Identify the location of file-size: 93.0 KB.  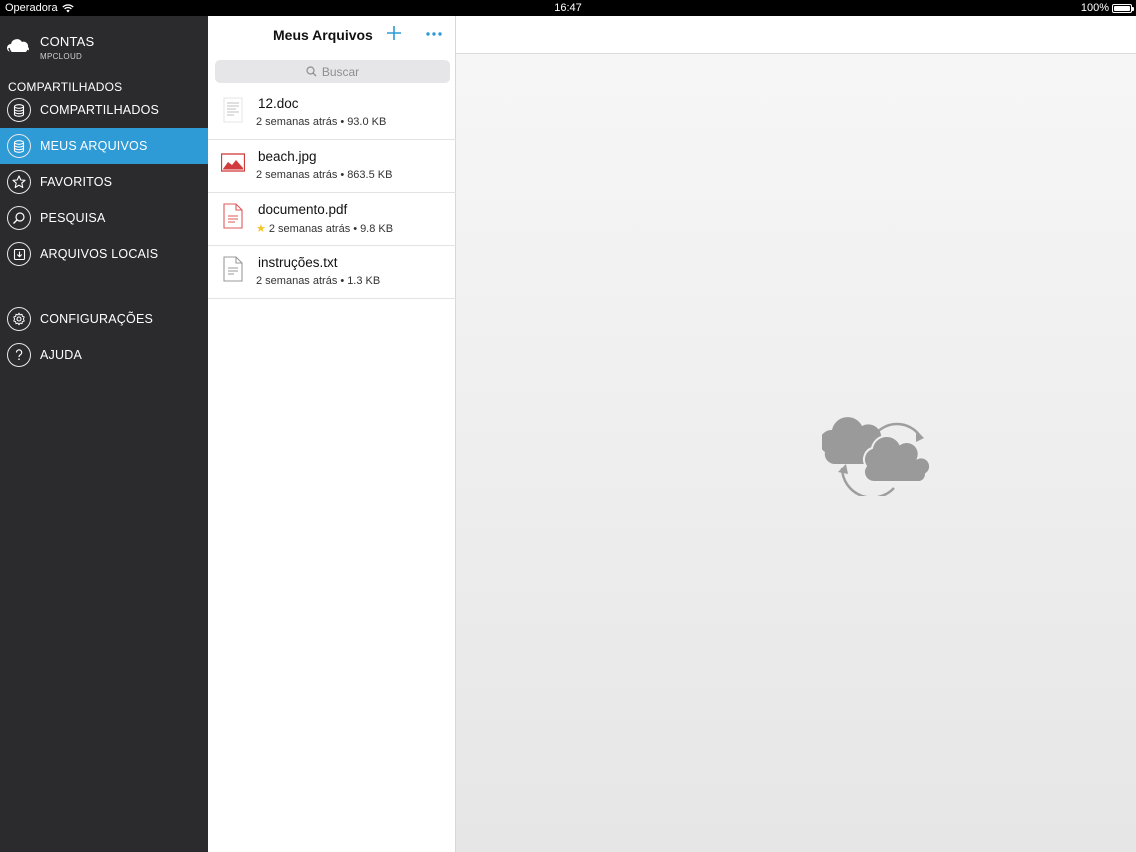
(367, 122).